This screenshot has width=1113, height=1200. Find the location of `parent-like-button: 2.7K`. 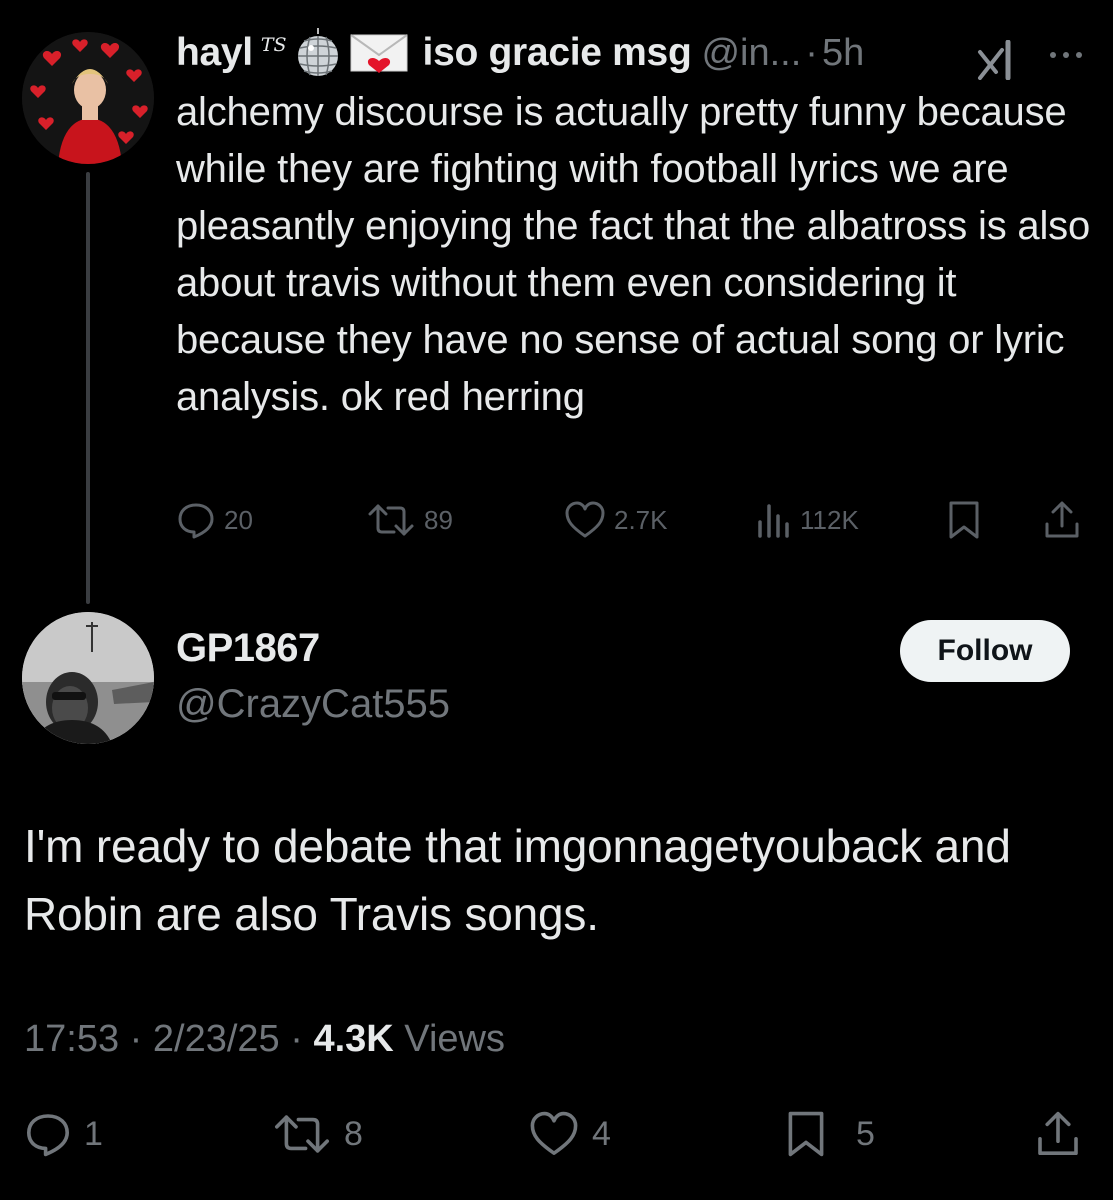

parent-like-button: 2.7K is located at coordinates (616, 520).